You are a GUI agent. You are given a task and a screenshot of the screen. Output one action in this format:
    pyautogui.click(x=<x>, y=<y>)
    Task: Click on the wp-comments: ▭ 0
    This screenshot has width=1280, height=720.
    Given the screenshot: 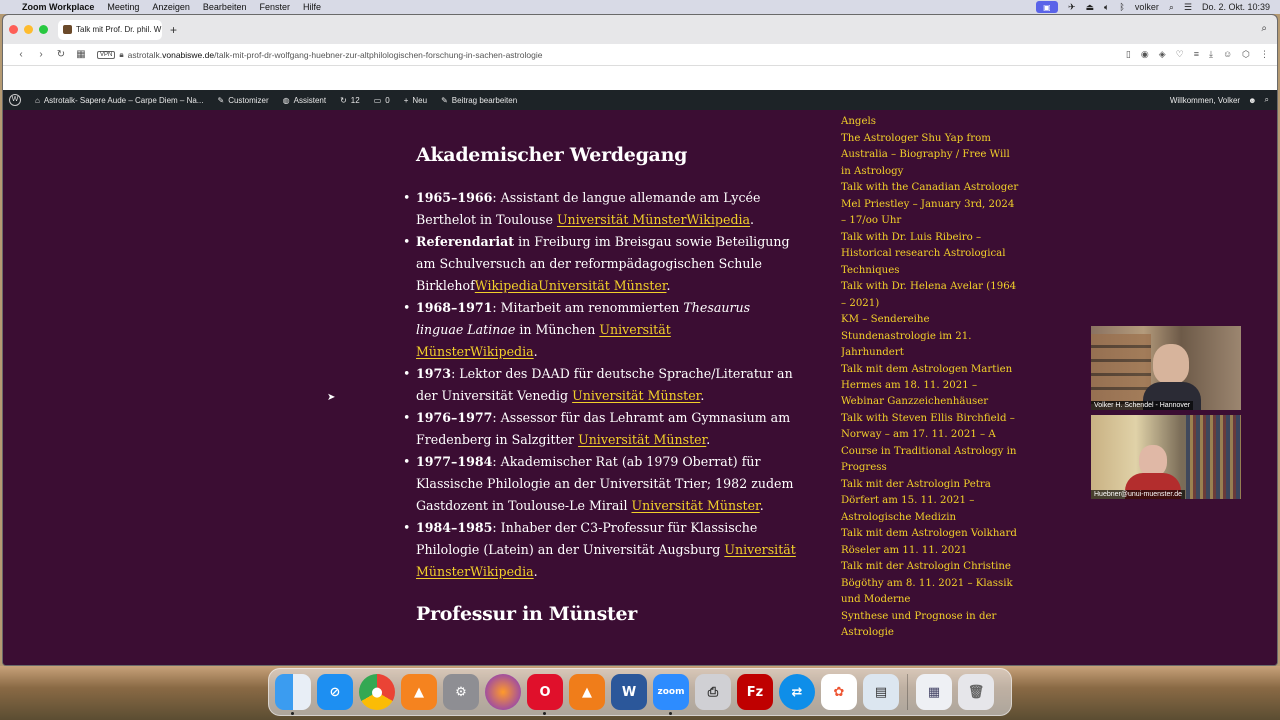 What is the action you would take?
    pyautogui.click(x=382, y=100)
    